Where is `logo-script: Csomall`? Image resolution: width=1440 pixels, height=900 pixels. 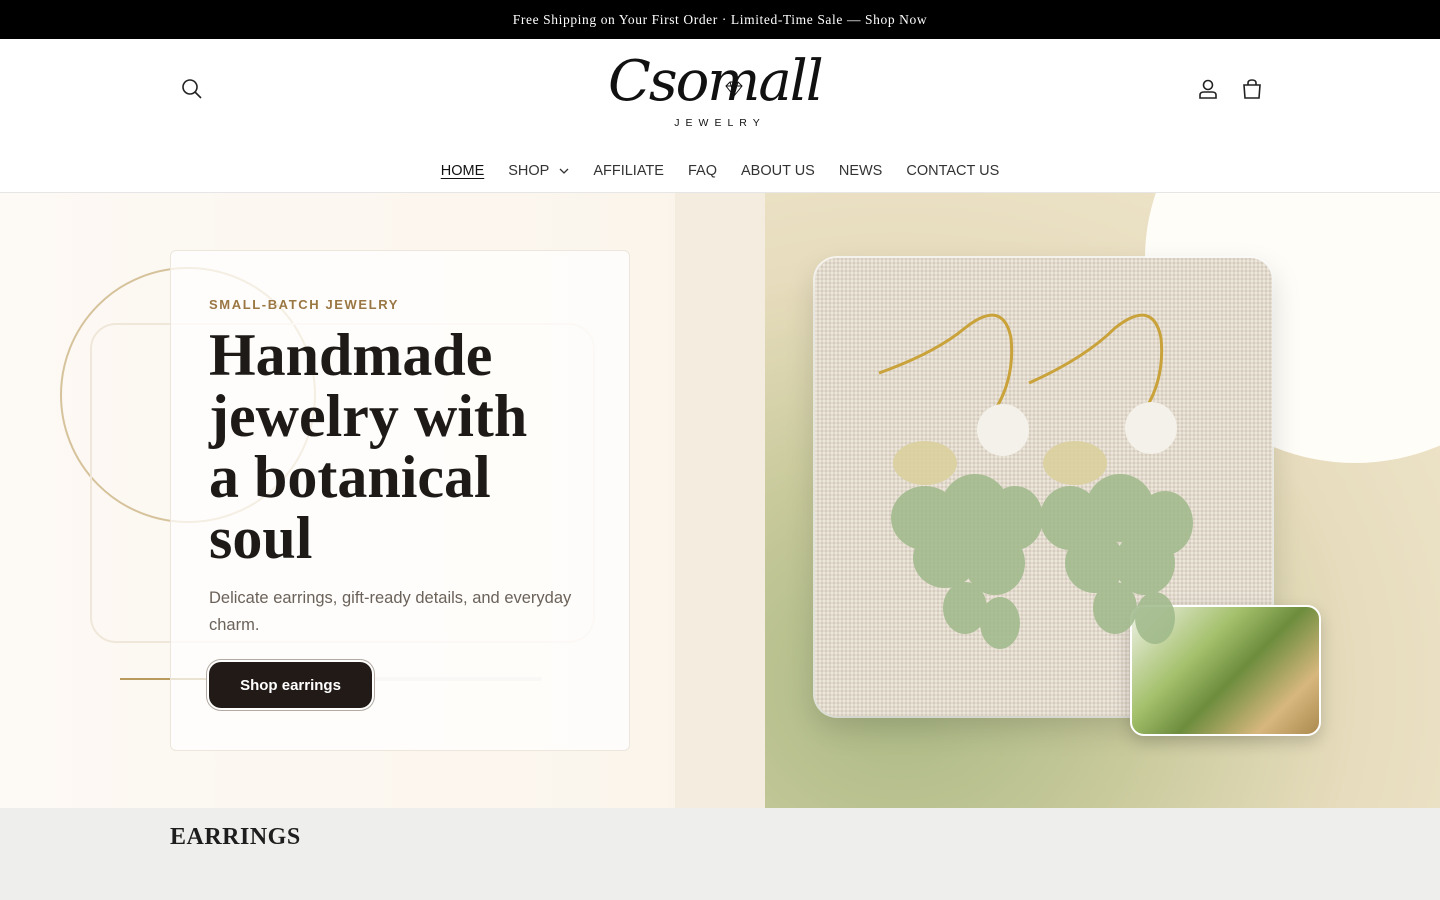
logo-script: Csomall is located at coordinates (716, 81).